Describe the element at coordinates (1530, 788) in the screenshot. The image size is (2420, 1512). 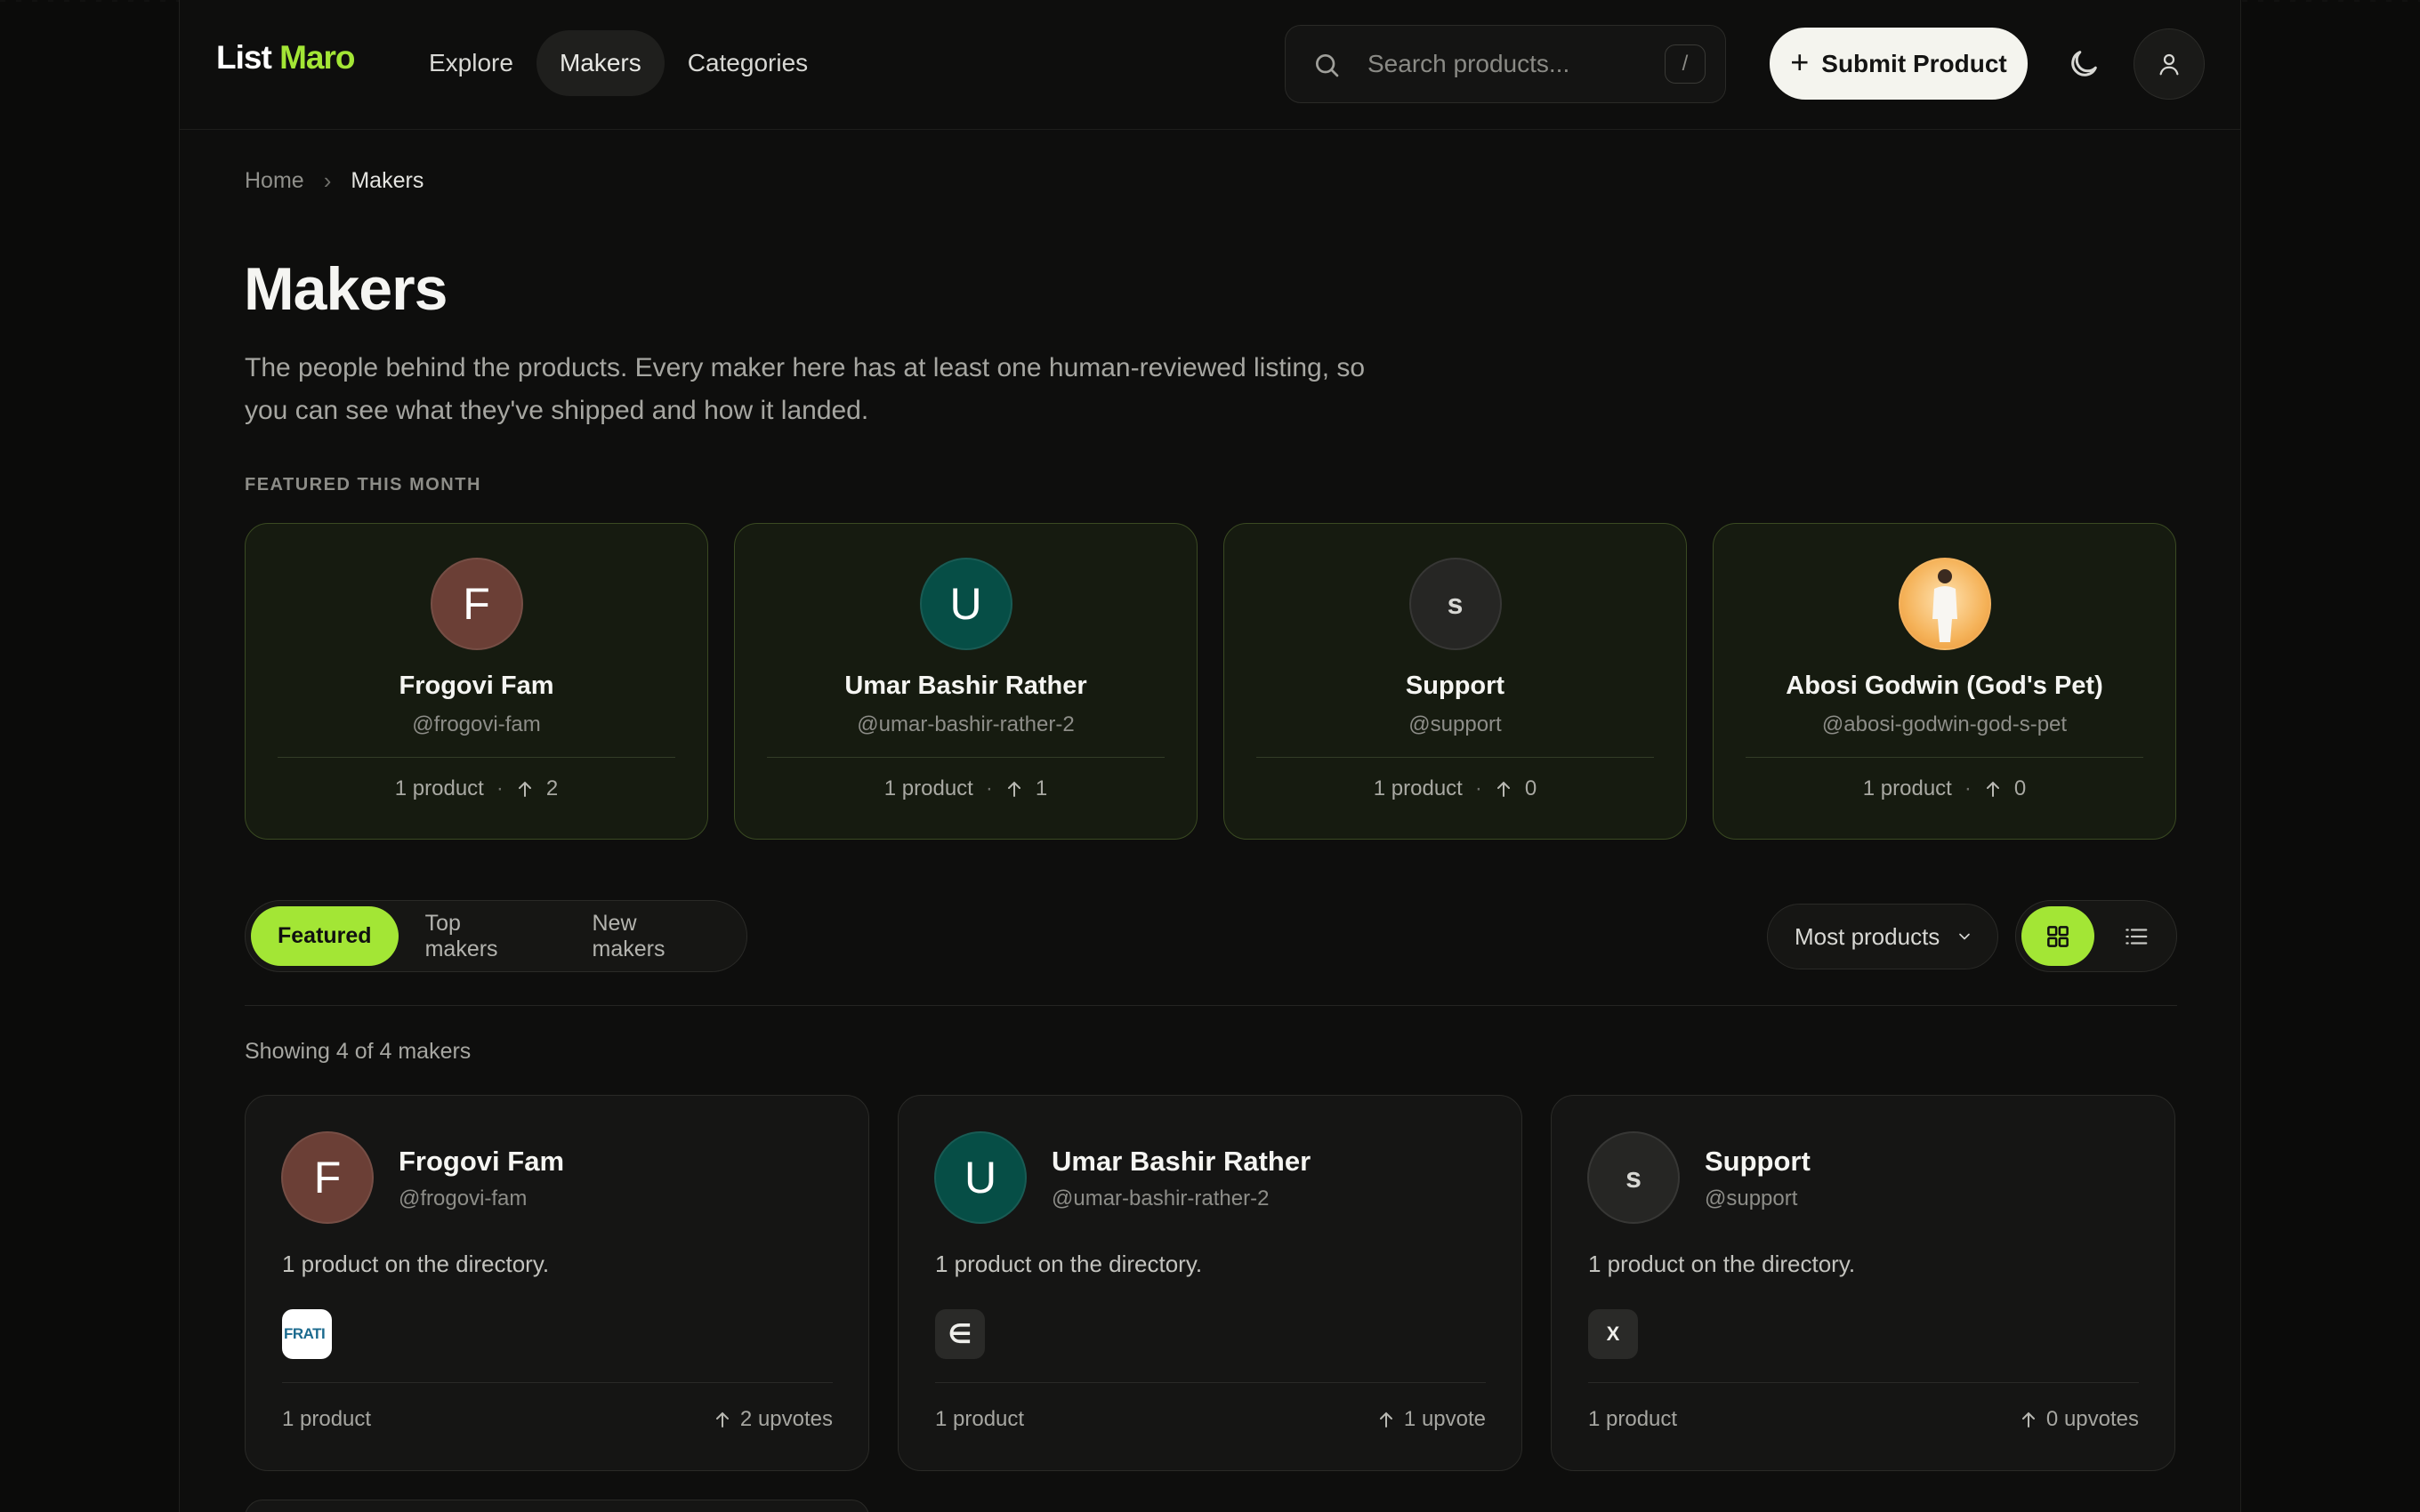
I see `upvote-count: 0` at that location.